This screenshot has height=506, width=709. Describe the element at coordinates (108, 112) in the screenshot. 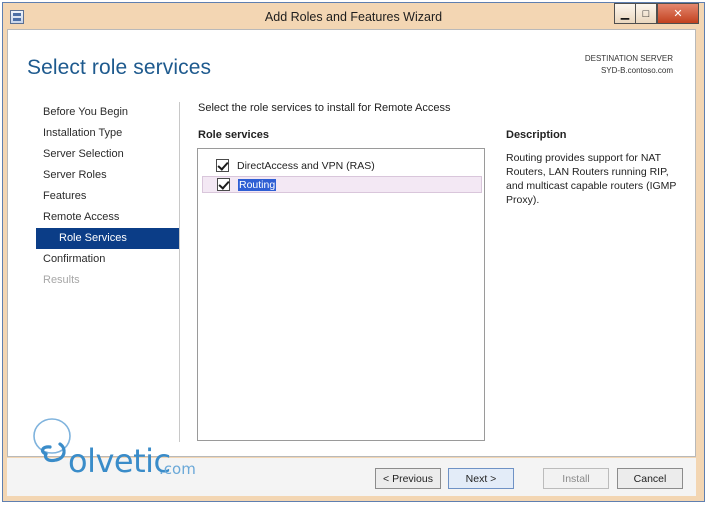

I see `nav-step-before-you-begin: Before You Begin` at that location.